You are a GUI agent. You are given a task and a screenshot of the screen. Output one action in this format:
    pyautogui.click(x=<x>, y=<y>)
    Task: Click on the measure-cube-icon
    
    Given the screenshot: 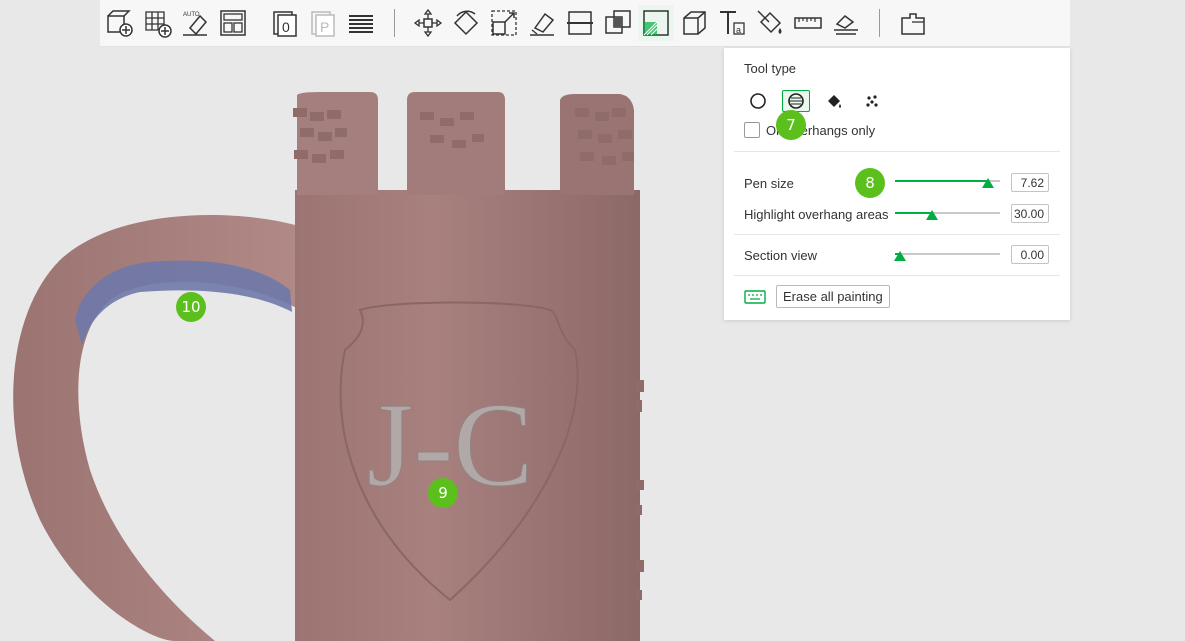 What is the action you would take?
    pyautogui.click(x=694, y=23)
    